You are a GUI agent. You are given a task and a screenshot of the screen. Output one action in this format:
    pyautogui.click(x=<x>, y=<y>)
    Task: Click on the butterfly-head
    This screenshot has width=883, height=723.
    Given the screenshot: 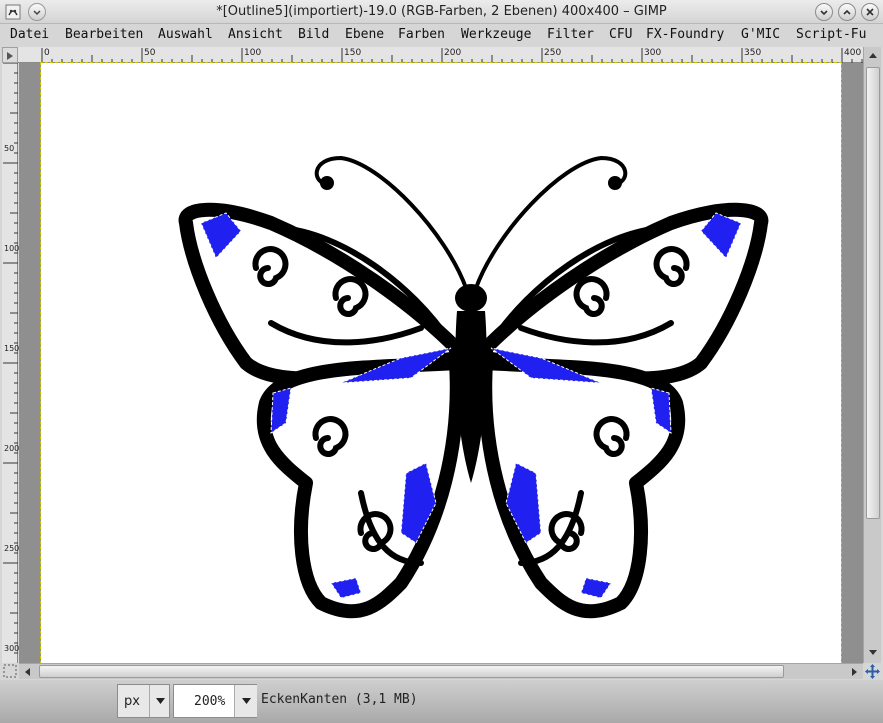 What is the action you would take?
    pyautogui.click(x=471, y=298)
    